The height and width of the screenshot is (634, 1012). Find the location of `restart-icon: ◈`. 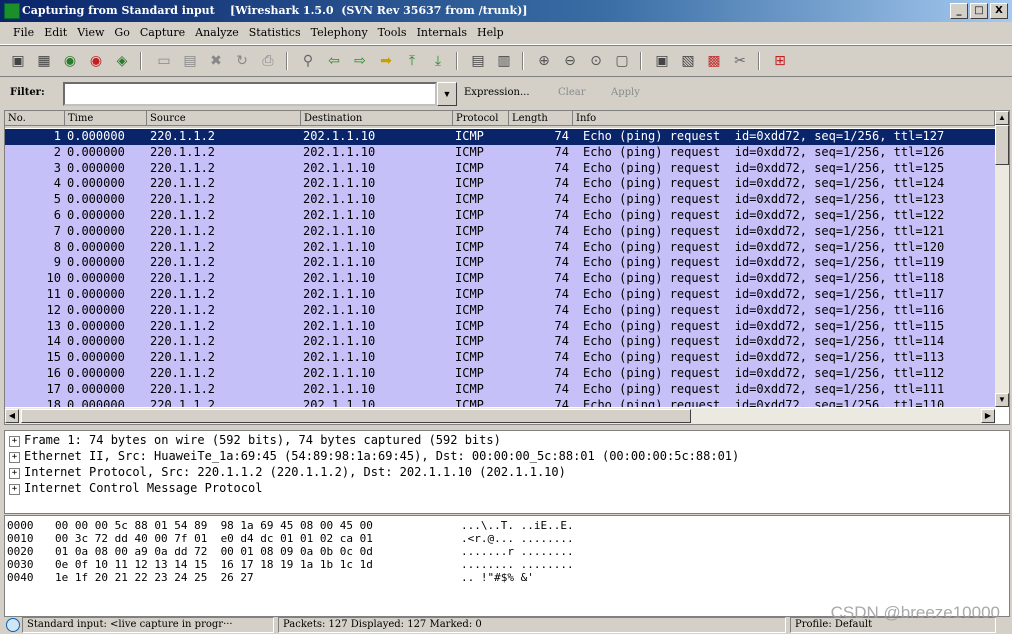

restart-icon: ◈ is located at coordinates (122, 61).